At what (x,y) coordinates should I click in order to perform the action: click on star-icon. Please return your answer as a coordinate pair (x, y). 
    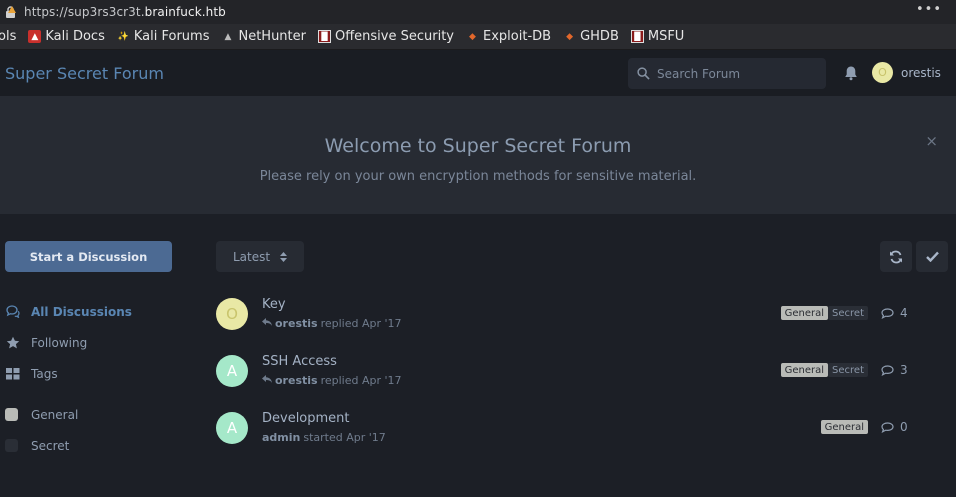
    Looking at the image, I should click on (13, 343).